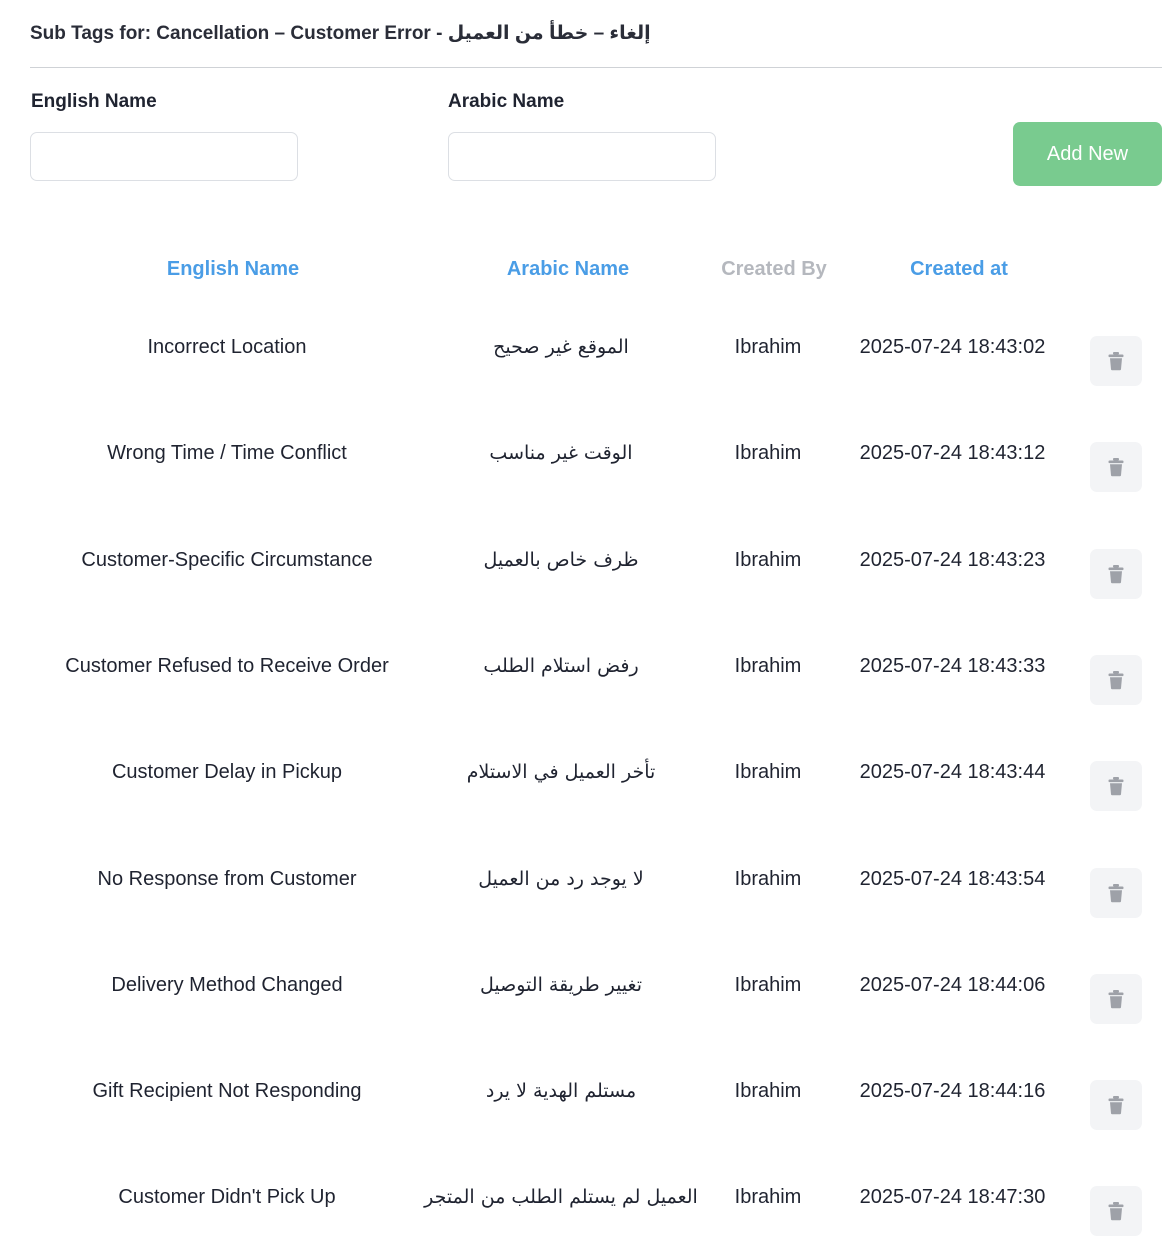 The height and width of the screenshot is (1252, 1176). What do you see at coordinates (561, 559) in the screenshot?
I see `cell-arabic-name: ظرف خاص بالعميل` at bounding box center [561, 559].